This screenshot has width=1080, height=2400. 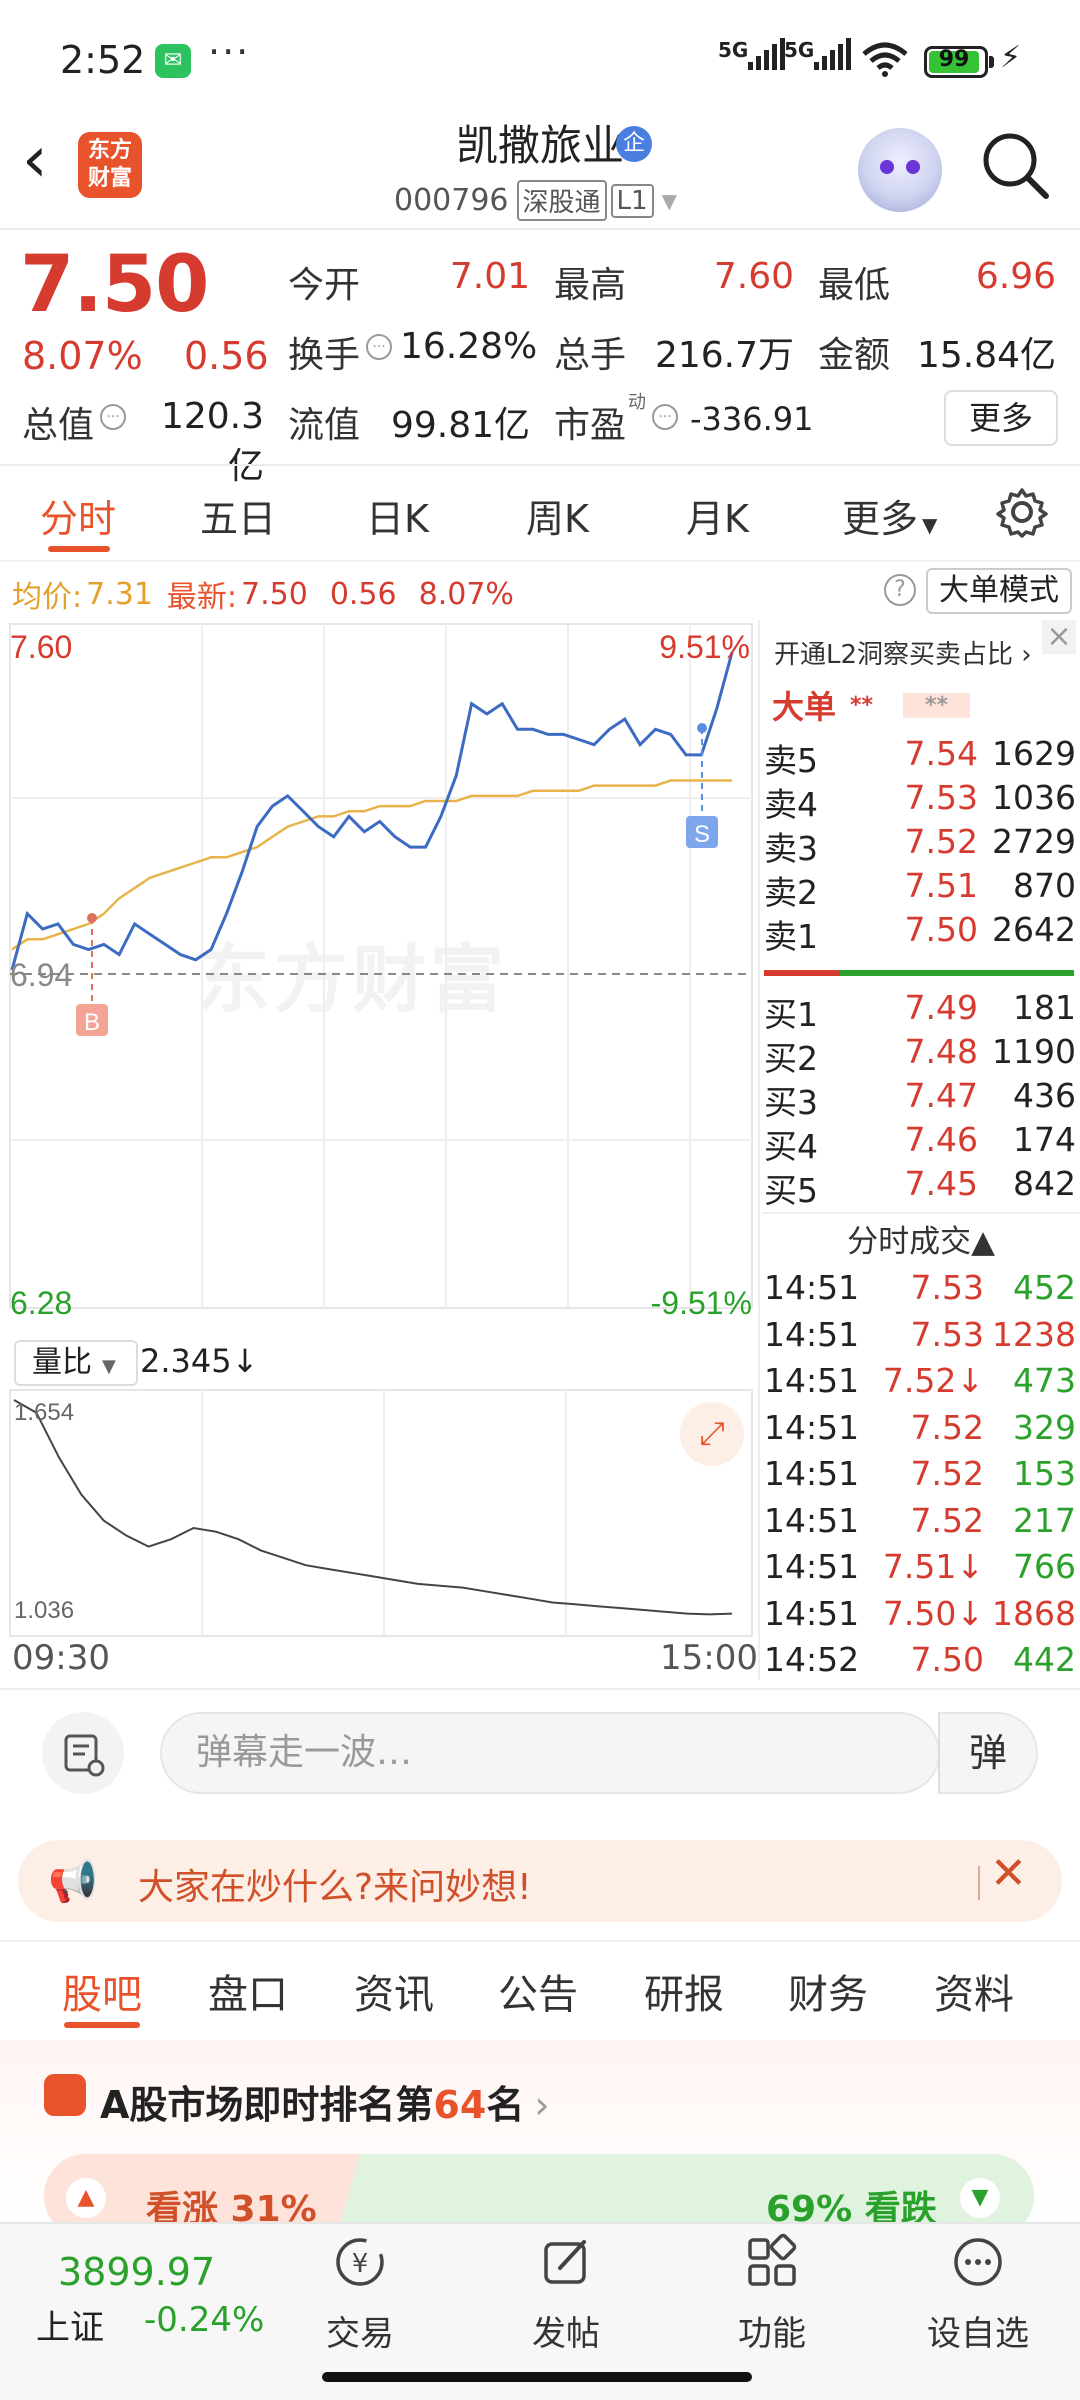 What do you see at coordinates (1008, 1873) in the screenshot?
I see `close-icon: ✕` at bounding box center [1008, 1873].